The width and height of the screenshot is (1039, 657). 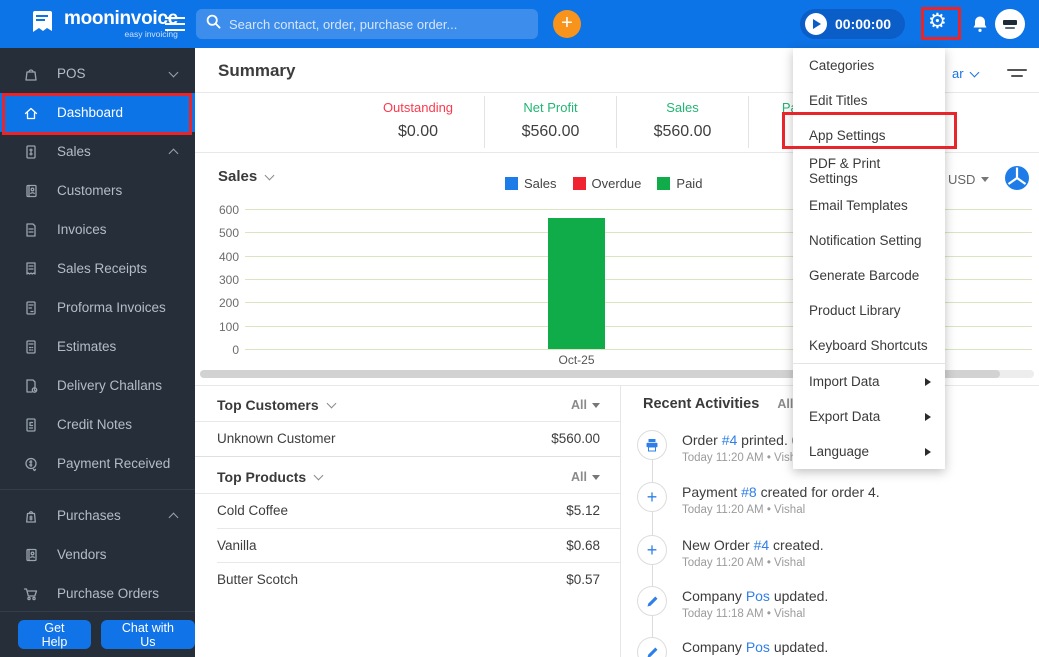 What do you see at coordinates (550, 122) in the screenshot?
I see `stat-net-profit: Net Profit $560.00` at bounding box center [550, 122].